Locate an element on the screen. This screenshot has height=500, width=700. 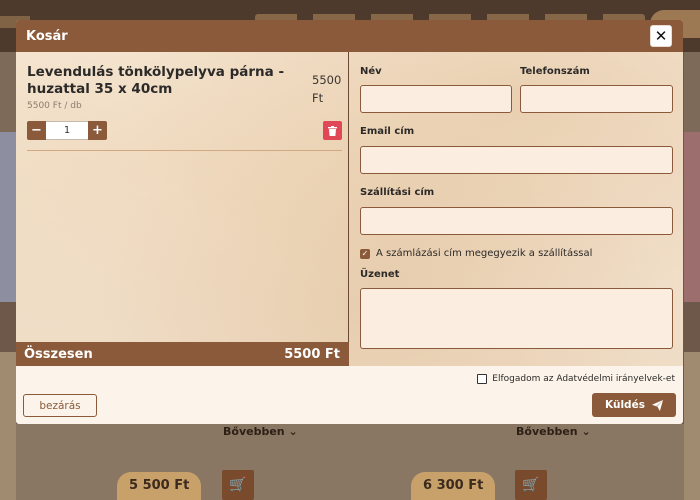
total-value: 5500 Ft is located at coordinates (312, 354).